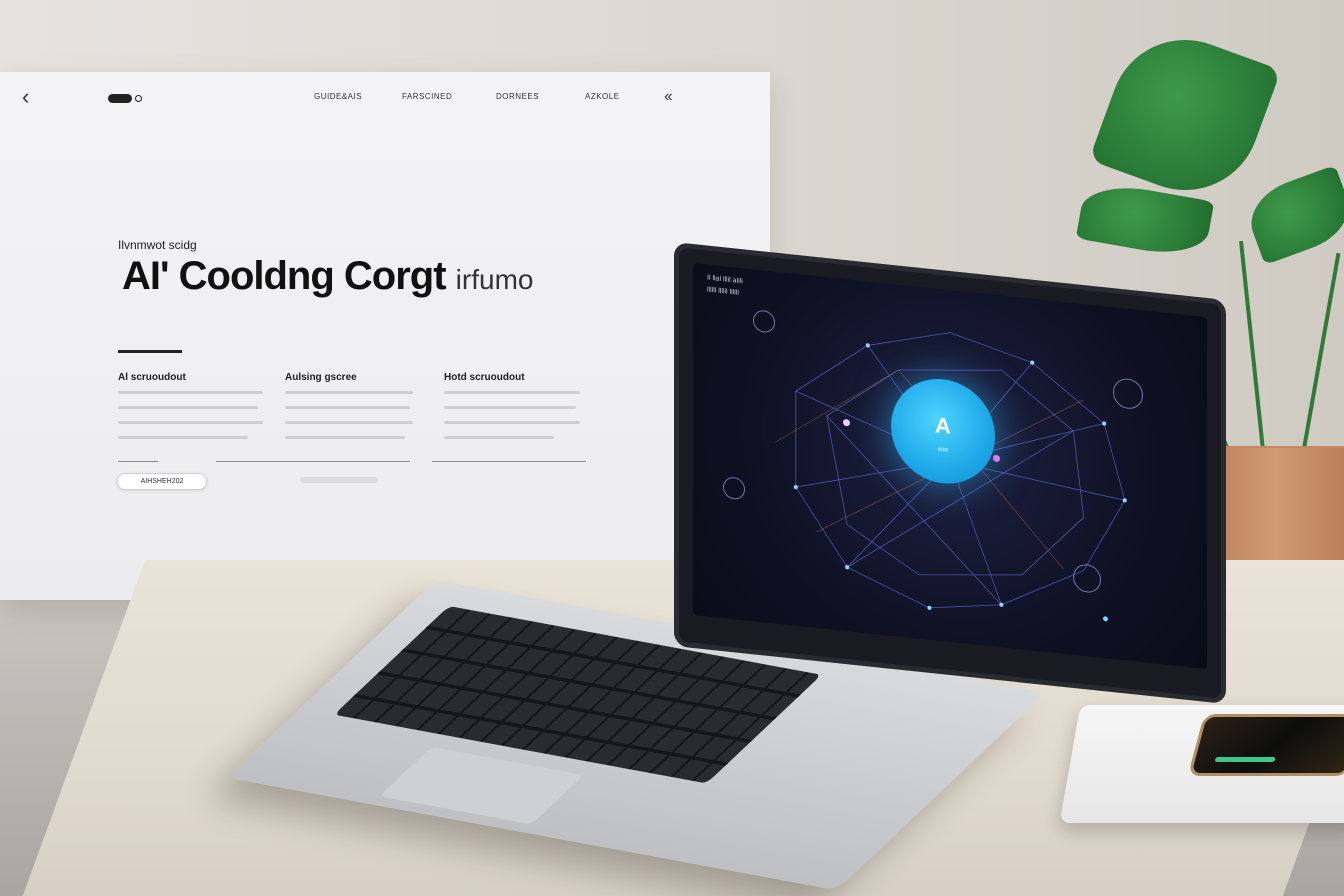 The image size is (1344, 896). I want to click on feature-column-3: Hotd scruoudout, so click(519, 411).